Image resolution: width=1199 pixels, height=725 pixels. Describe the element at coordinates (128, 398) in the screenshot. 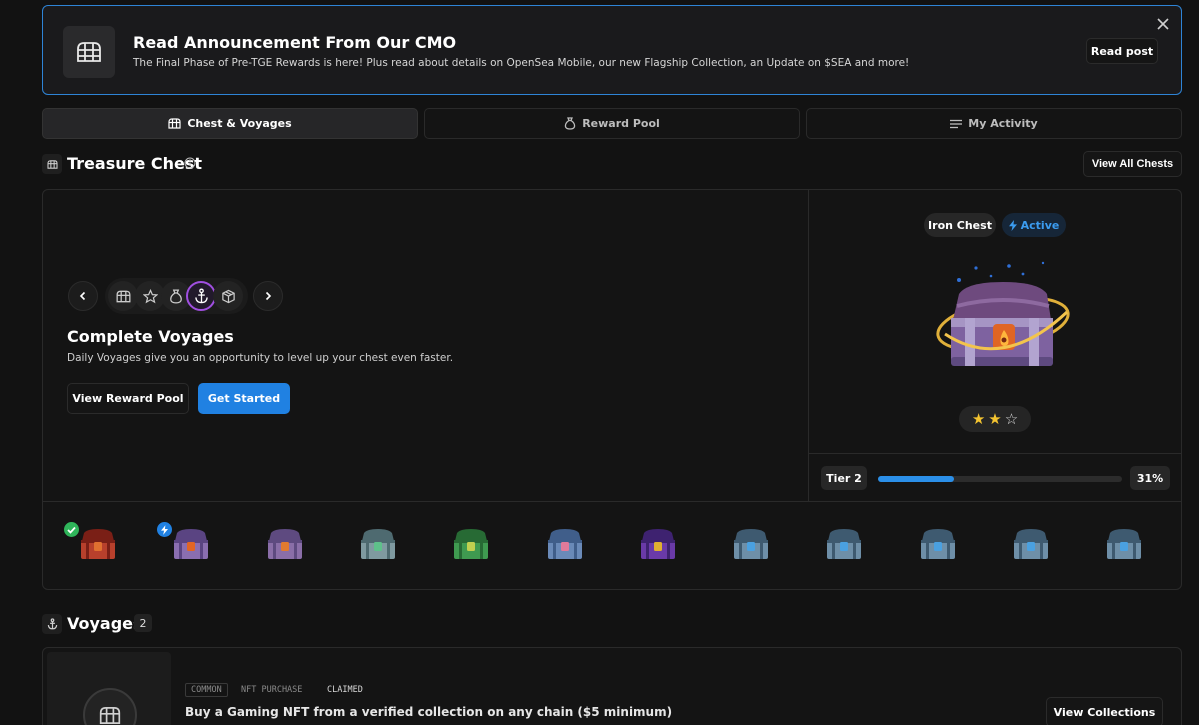

I see `view-reward-pool-button: View Reward Pool` at that location.